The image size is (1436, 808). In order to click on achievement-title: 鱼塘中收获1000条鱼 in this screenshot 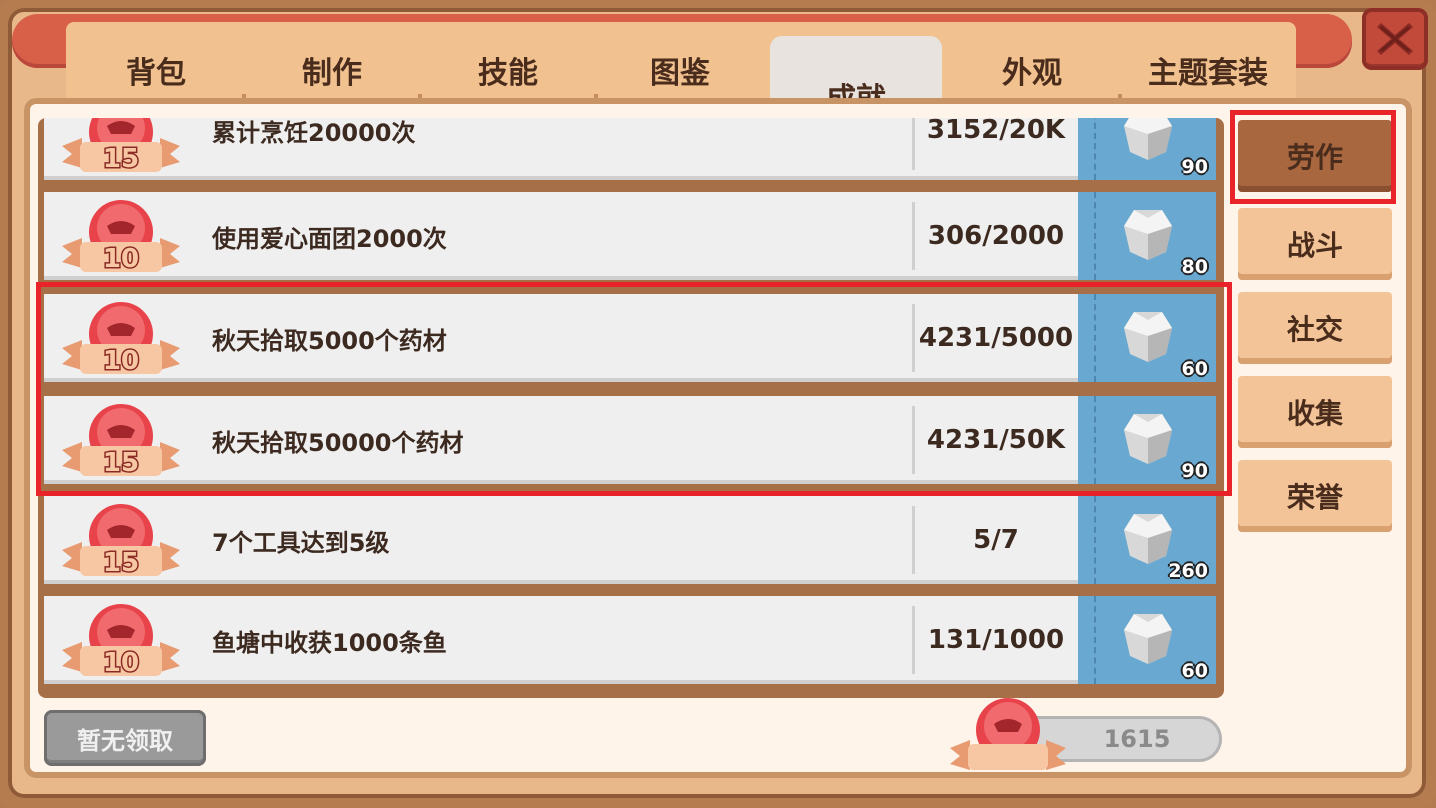, I will do `click(329, 642)`.